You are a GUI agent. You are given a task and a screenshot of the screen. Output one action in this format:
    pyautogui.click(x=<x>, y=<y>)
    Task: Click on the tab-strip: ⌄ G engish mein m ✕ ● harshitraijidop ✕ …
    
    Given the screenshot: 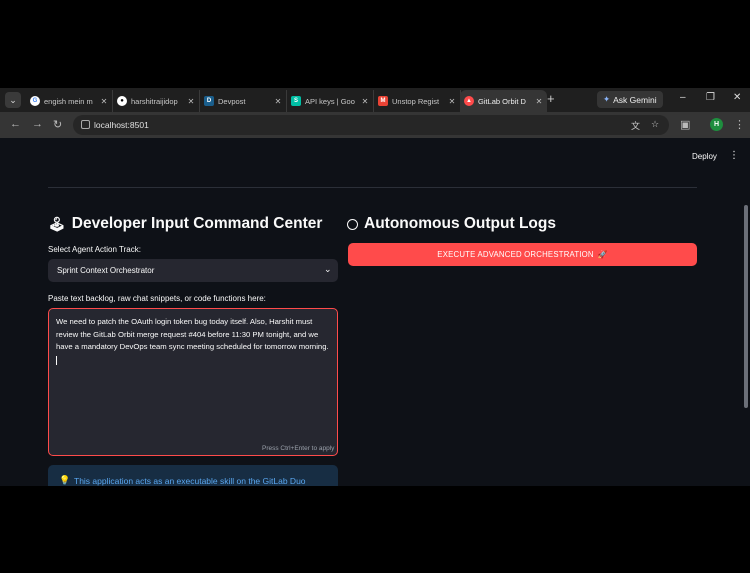 What is the action you would take?
    pyautogui.click(x=375, y=100)
    